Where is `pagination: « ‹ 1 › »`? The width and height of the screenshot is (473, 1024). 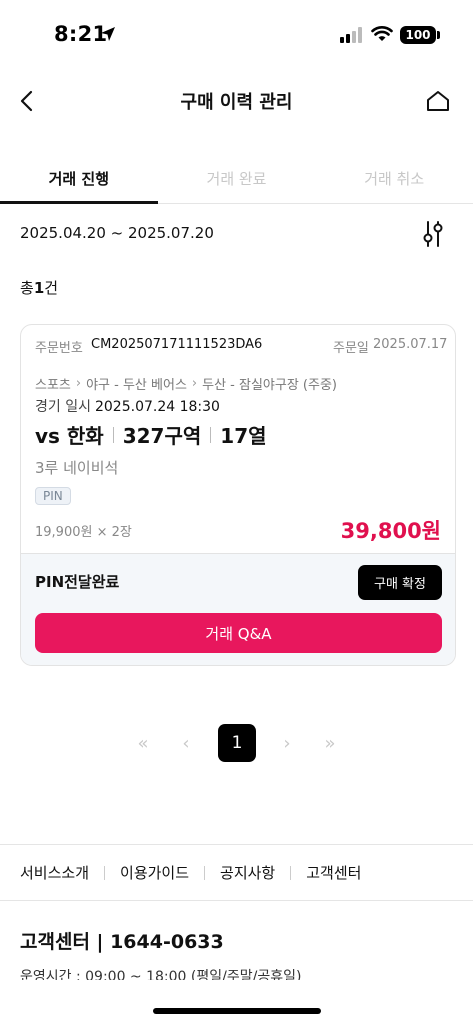 pagination: « ‹ 1 › » is located at coordinates (236, 743).